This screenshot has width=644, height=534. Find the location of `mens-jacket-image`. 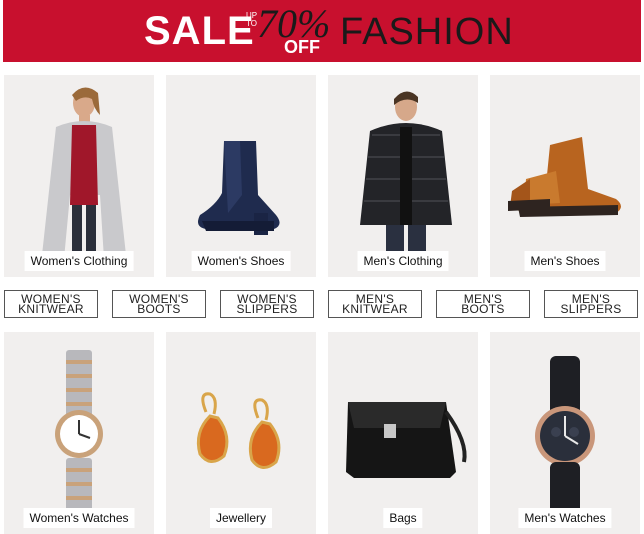

mens-jacket-image is located at coordinates (406, 180).